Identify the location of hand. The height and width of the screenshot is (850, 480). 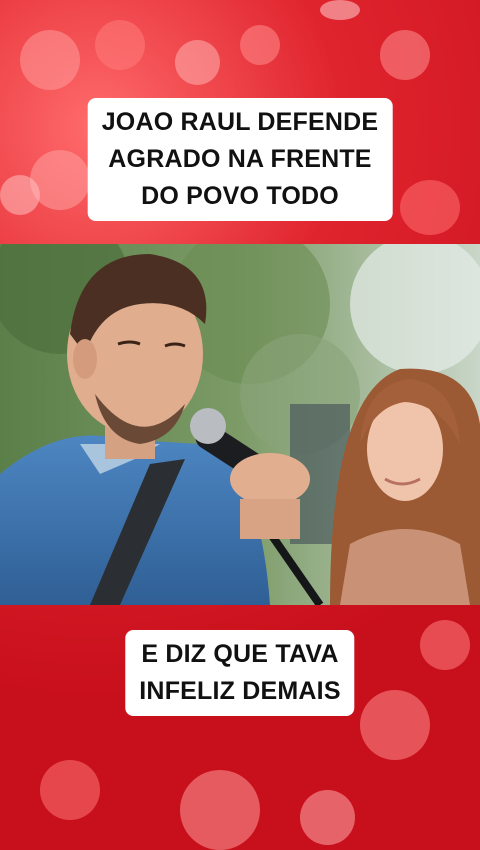
(270, 479).